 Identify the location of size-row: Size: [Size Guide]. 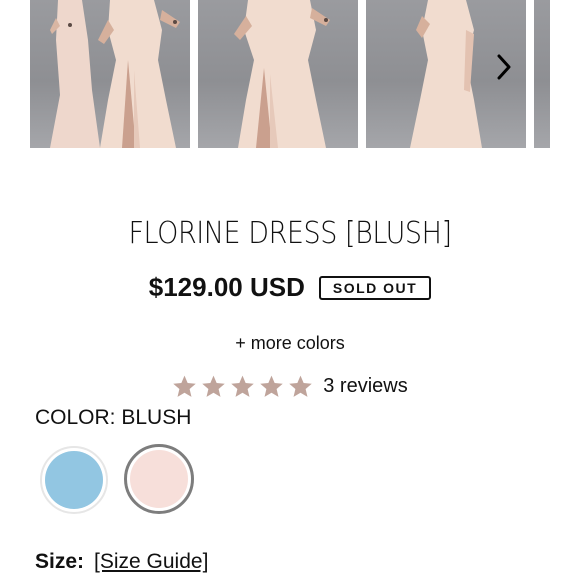
(121, 562).